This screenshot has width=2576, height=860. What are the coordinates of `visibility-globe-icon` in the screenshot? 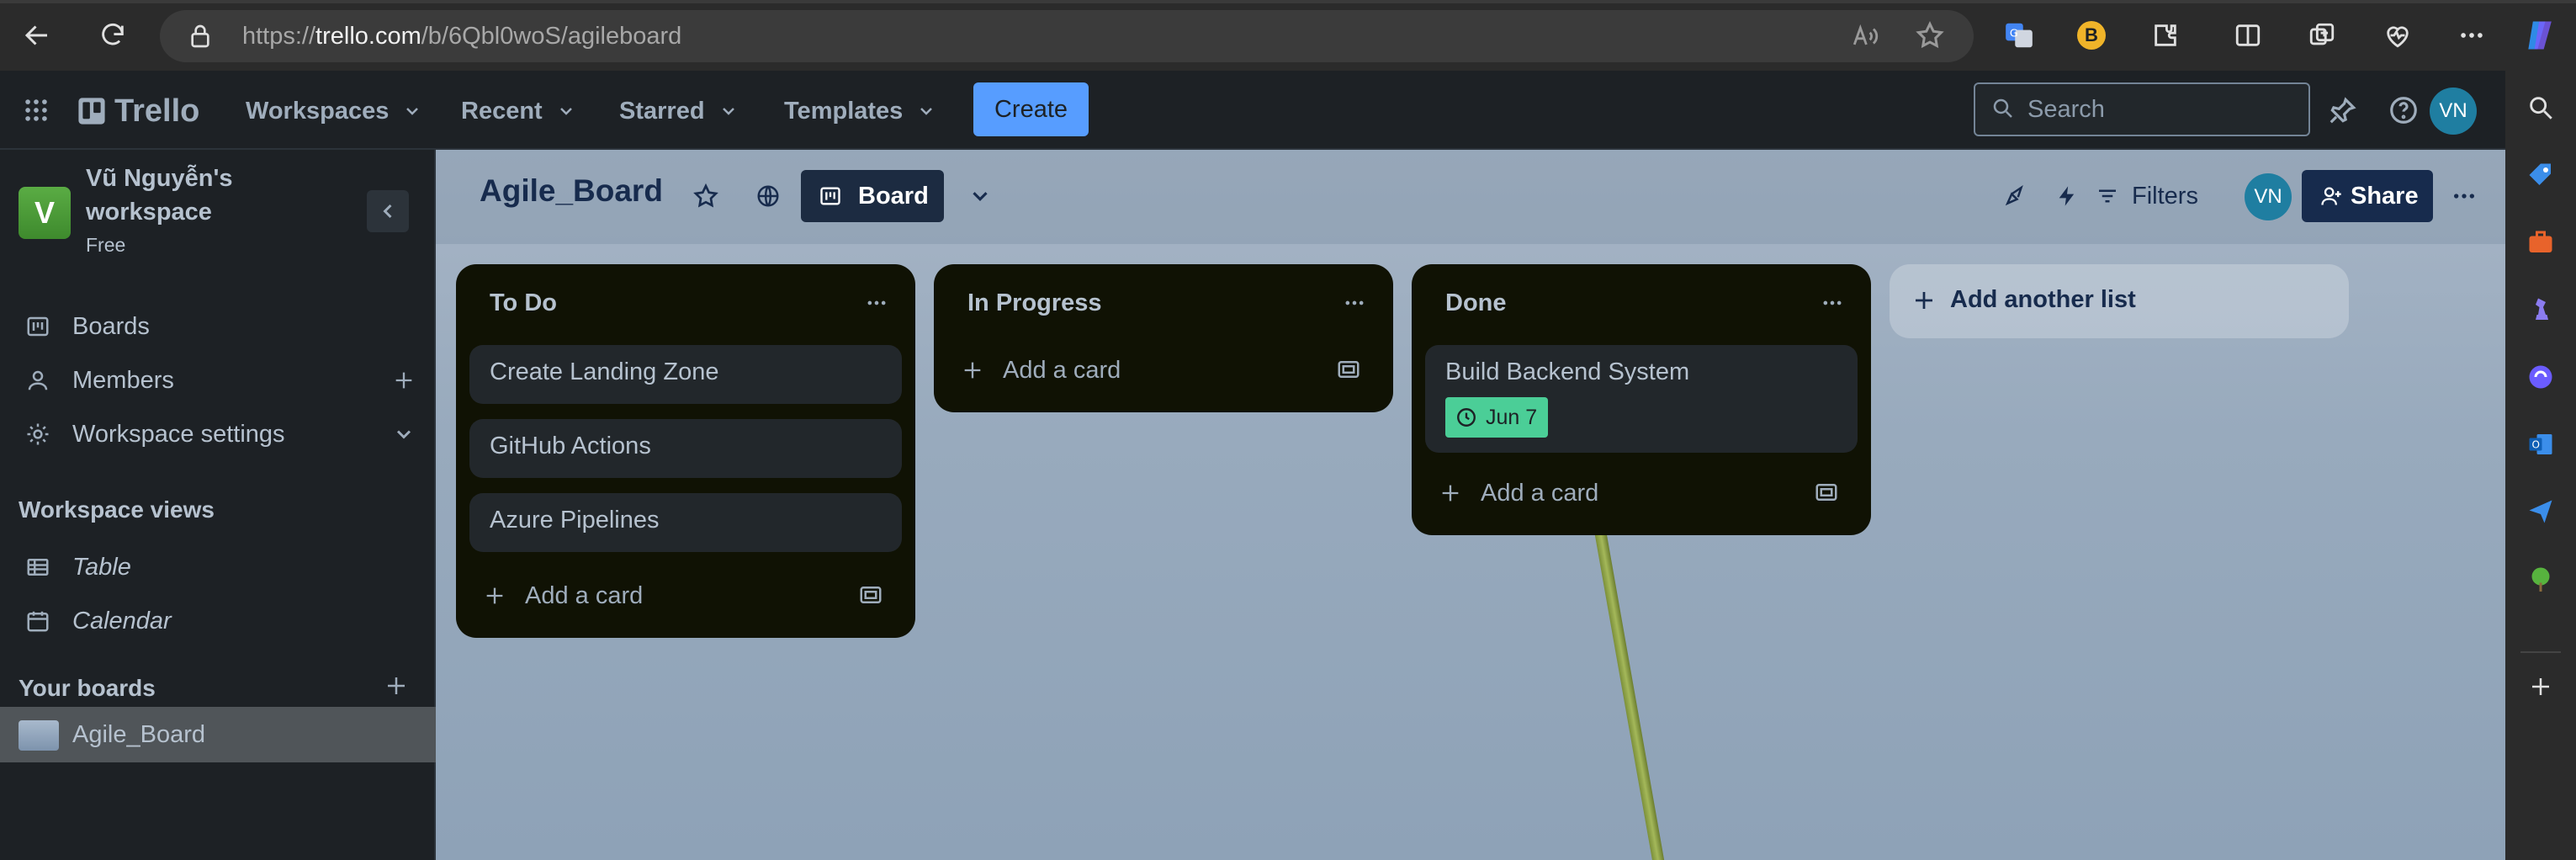 It's located at (768, 196).